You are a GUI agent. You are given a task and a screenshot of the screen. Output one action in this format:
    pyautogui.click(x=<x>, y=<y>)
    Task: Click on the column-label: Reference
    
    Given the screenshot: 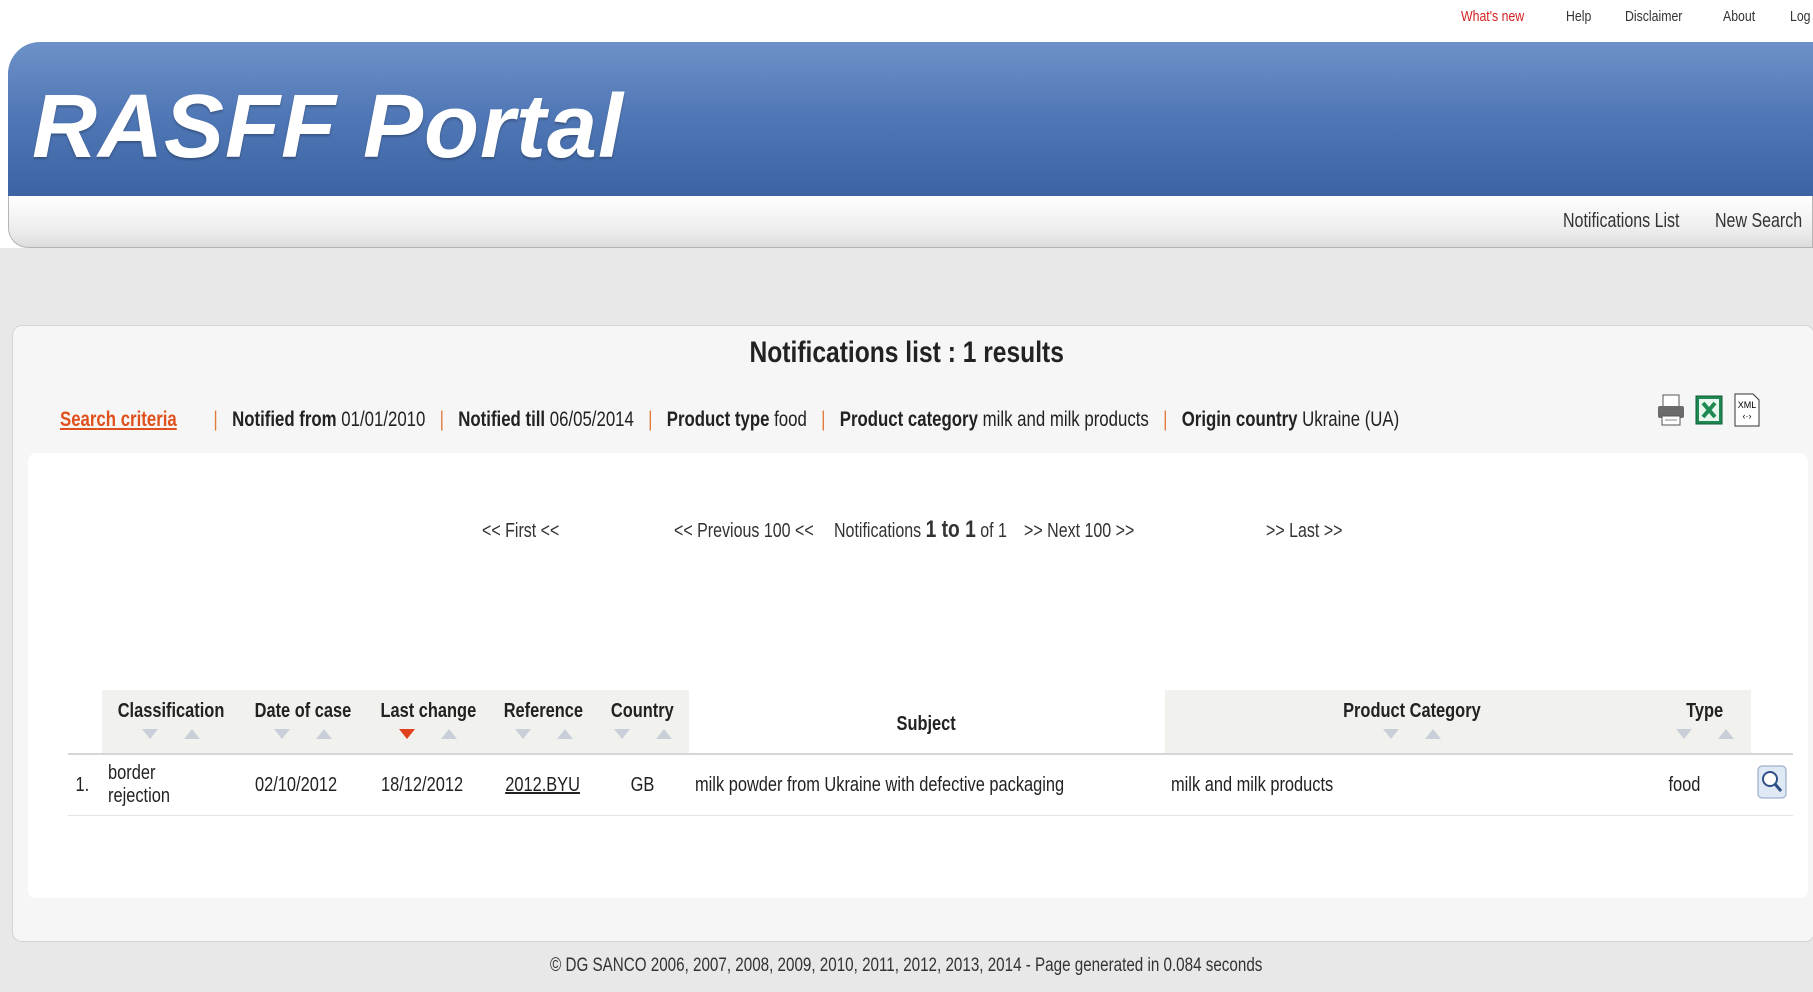 What is the action you would take?
    pyautogui.click(x=543, y=711)
    